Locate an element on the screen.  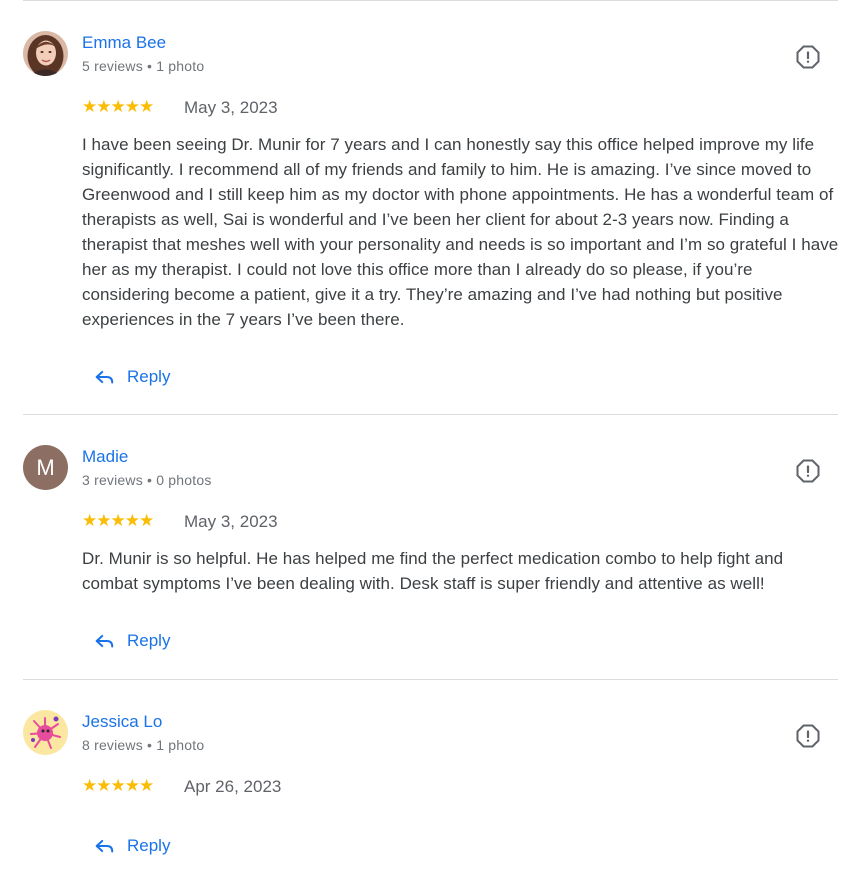
avatar-illustration-icon is located at coordinates (45, 732).